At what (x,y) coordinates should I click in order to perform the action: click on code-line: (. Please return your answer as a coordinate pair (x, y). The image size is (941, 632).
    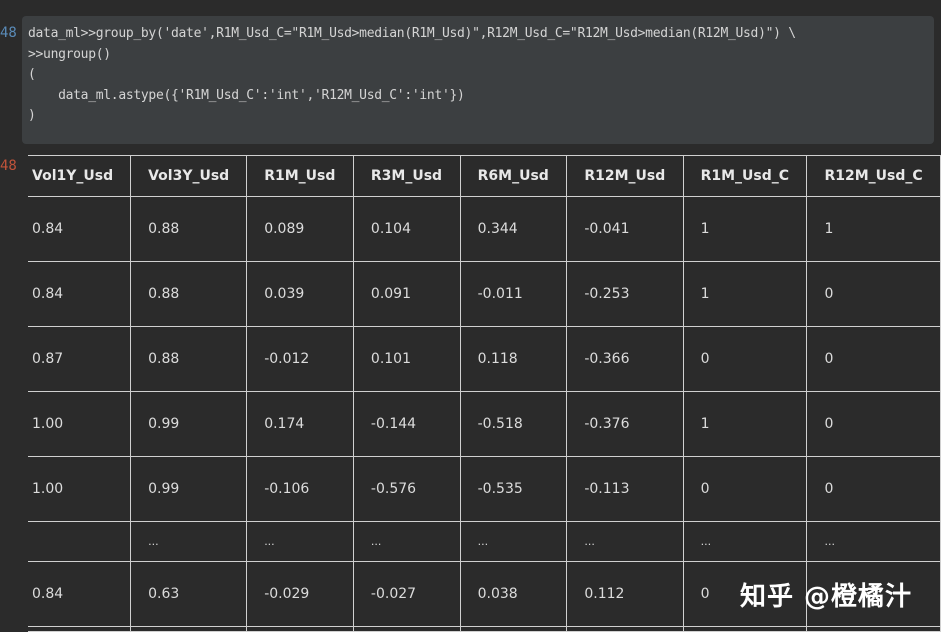
    Looking at the image, I should click on (32, 74).